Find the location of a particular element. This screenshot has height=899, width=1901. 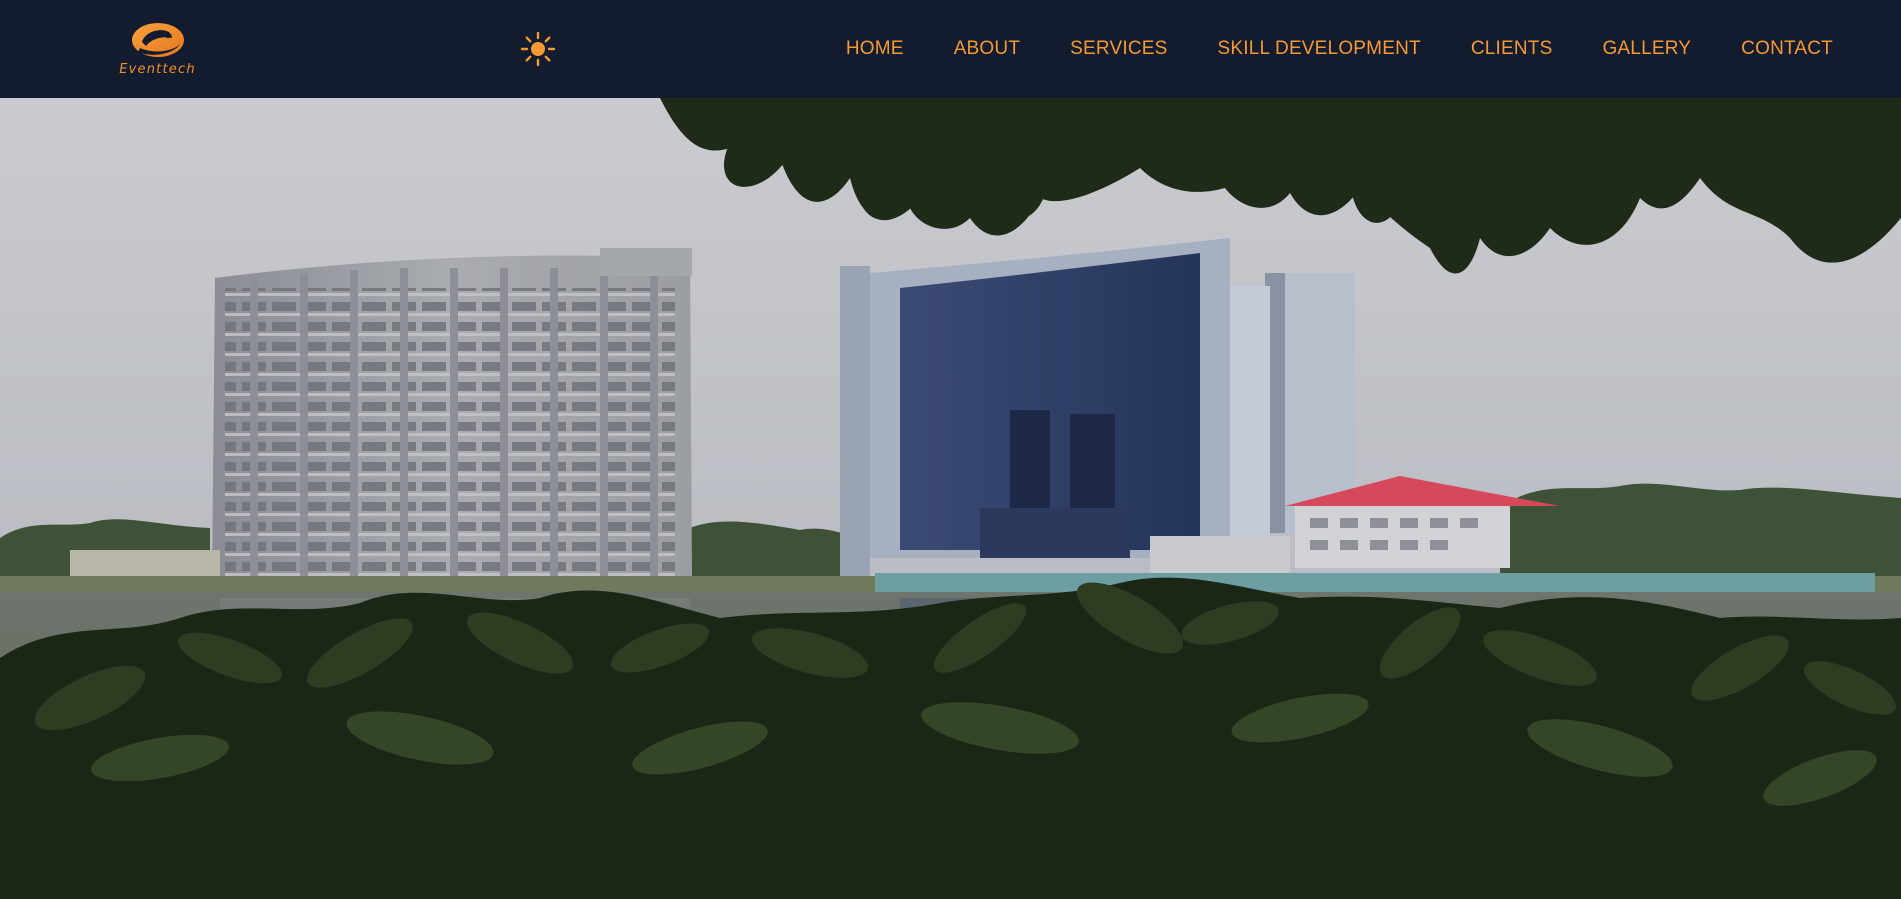

nav-link-about: ABOUT is located at coordinates (987, 48).